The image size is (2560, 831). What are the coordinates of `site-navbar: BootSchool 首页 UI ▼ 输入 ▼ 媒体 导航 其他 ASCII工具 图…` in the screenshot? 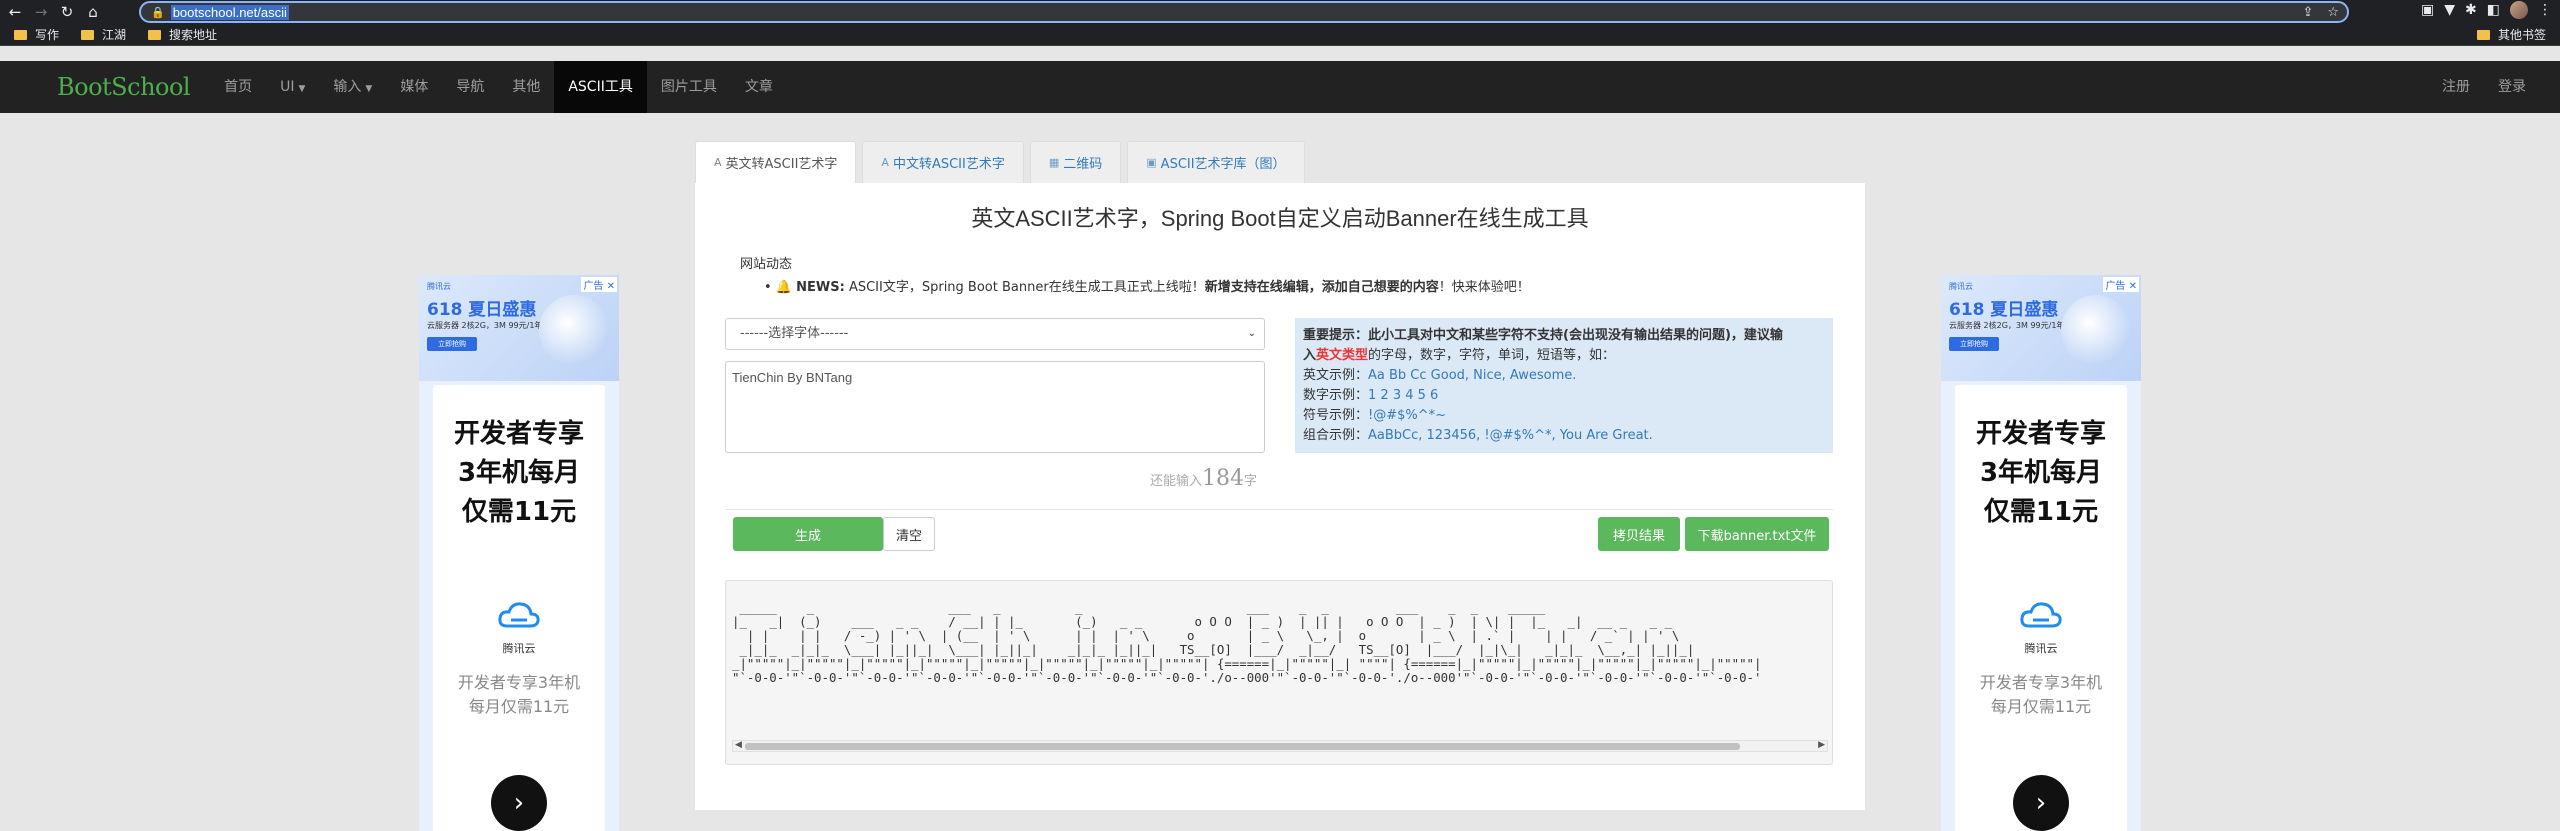 It's located at (1280, 87).